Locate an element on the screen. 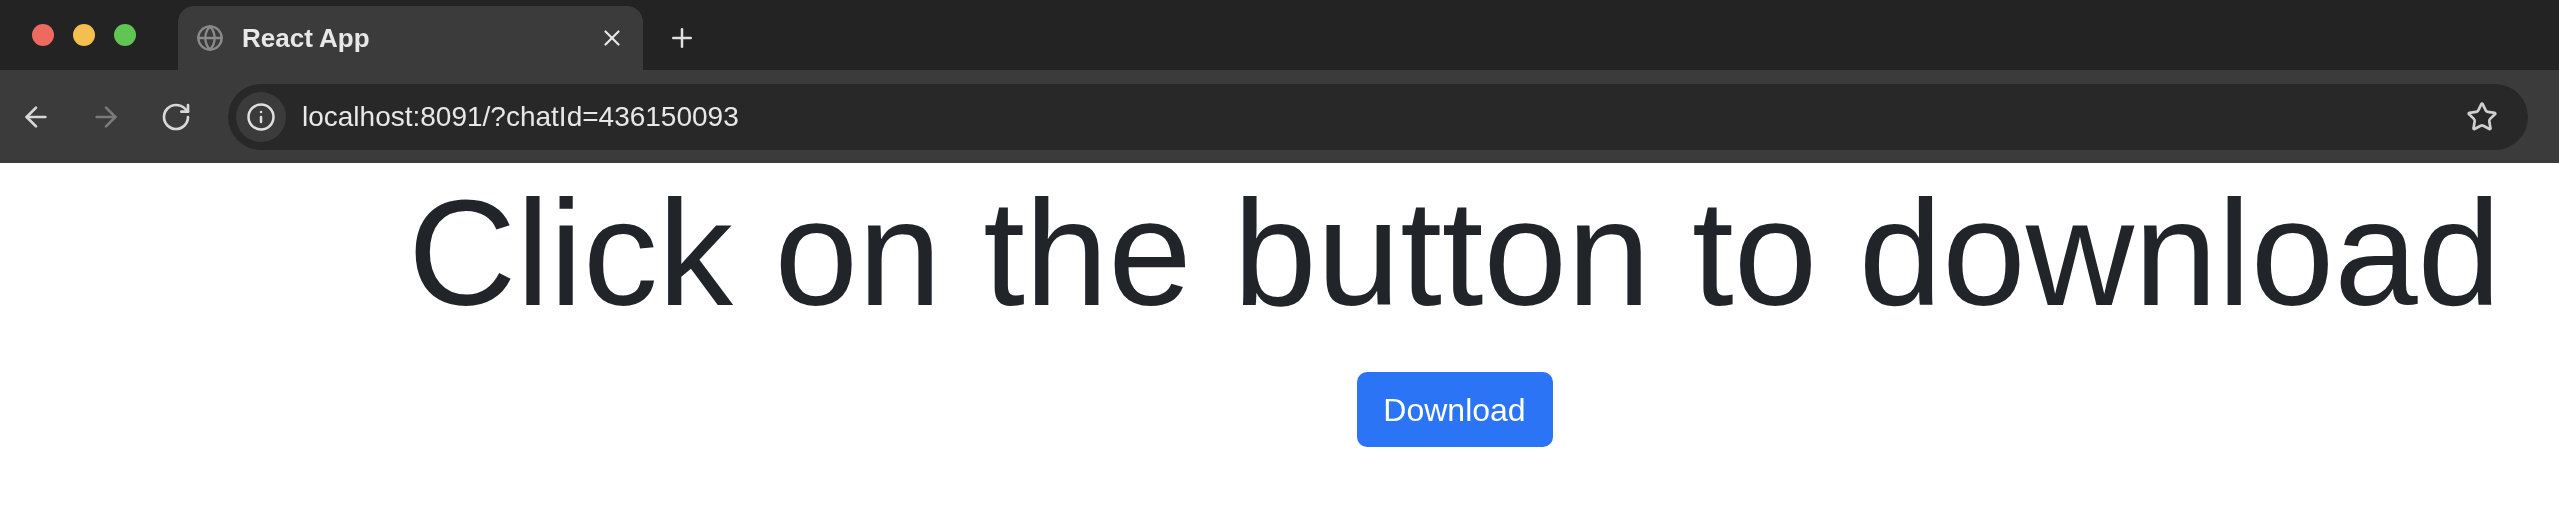 The width and height of the screenshot is (2559, 506). minimize-window-icon is located at coordinates (84, 35).